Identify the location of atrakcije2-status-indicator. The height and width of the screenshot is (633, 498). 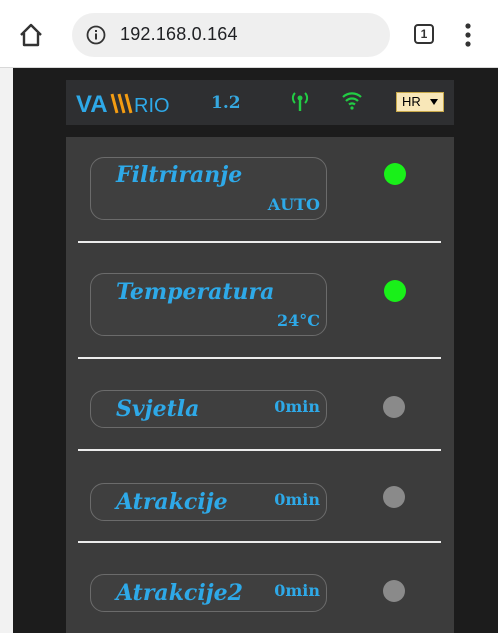
(394, 591).